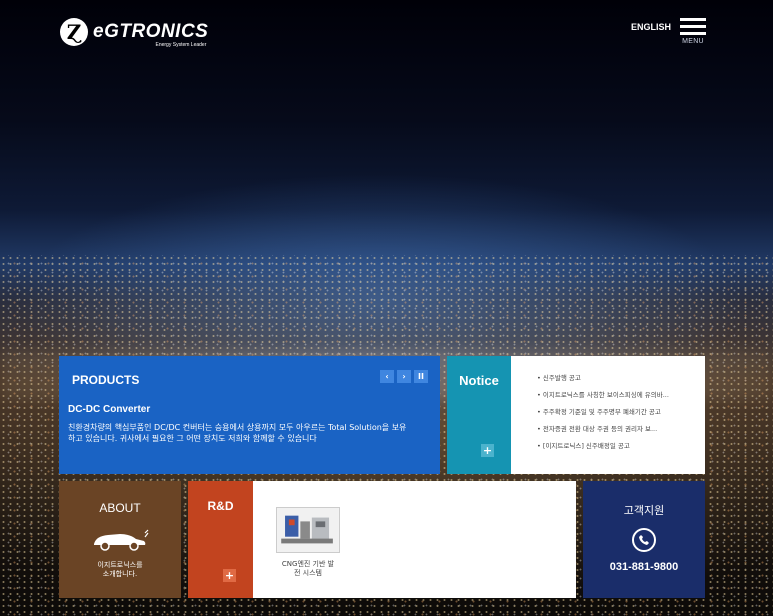  I want to click on logo-wordmark: eGTRONICS, so click(151, 31).